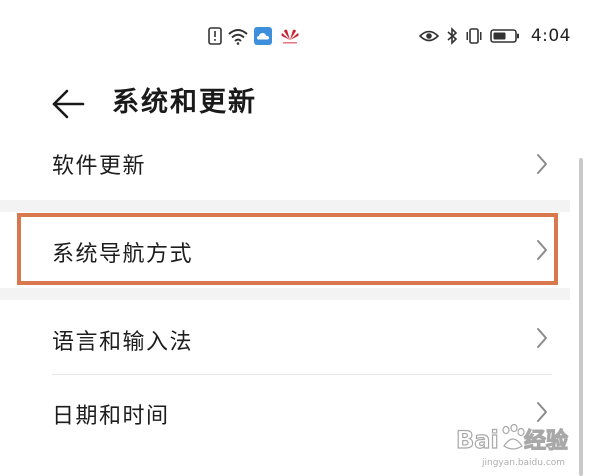  I want to click on cloud-icon, so click(263, 36).